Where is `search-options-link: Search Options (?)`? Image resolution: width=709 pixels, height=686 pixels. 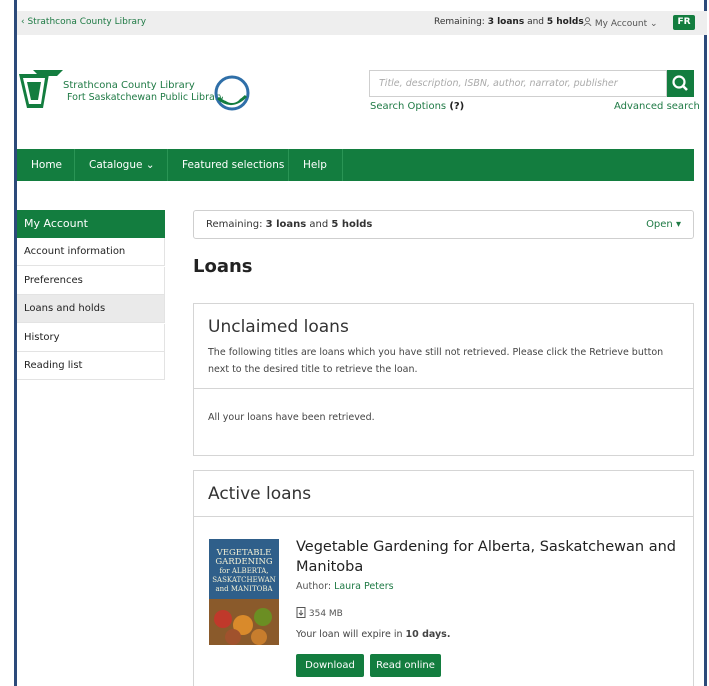 search-options-link: Search Options (?) is located at coordinates (417, 106).